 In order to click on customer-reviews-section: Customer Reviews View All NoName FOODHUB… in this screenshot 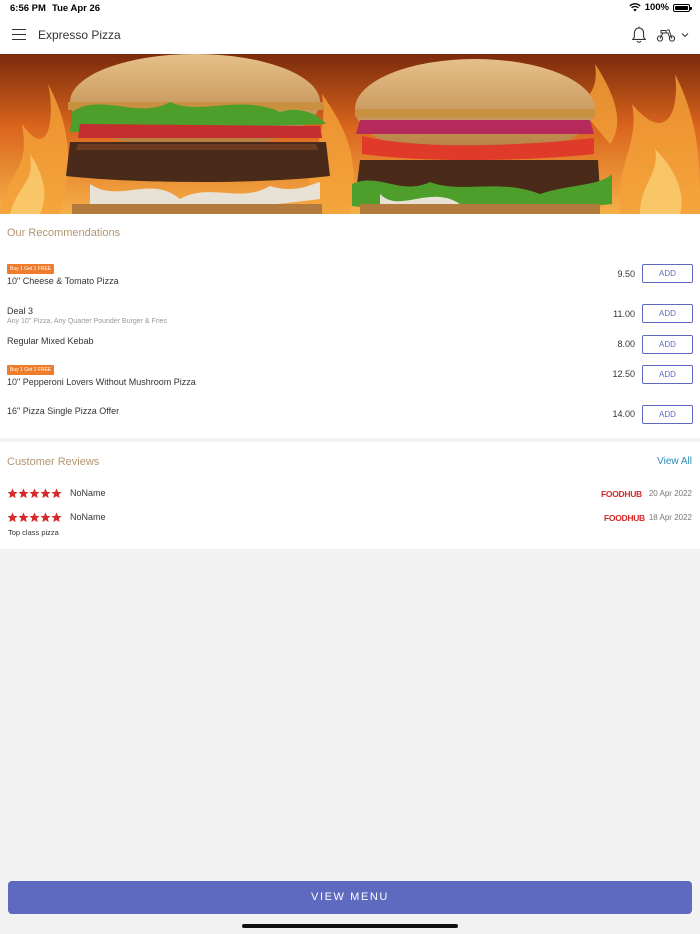, I will do `click(350, 495)`.